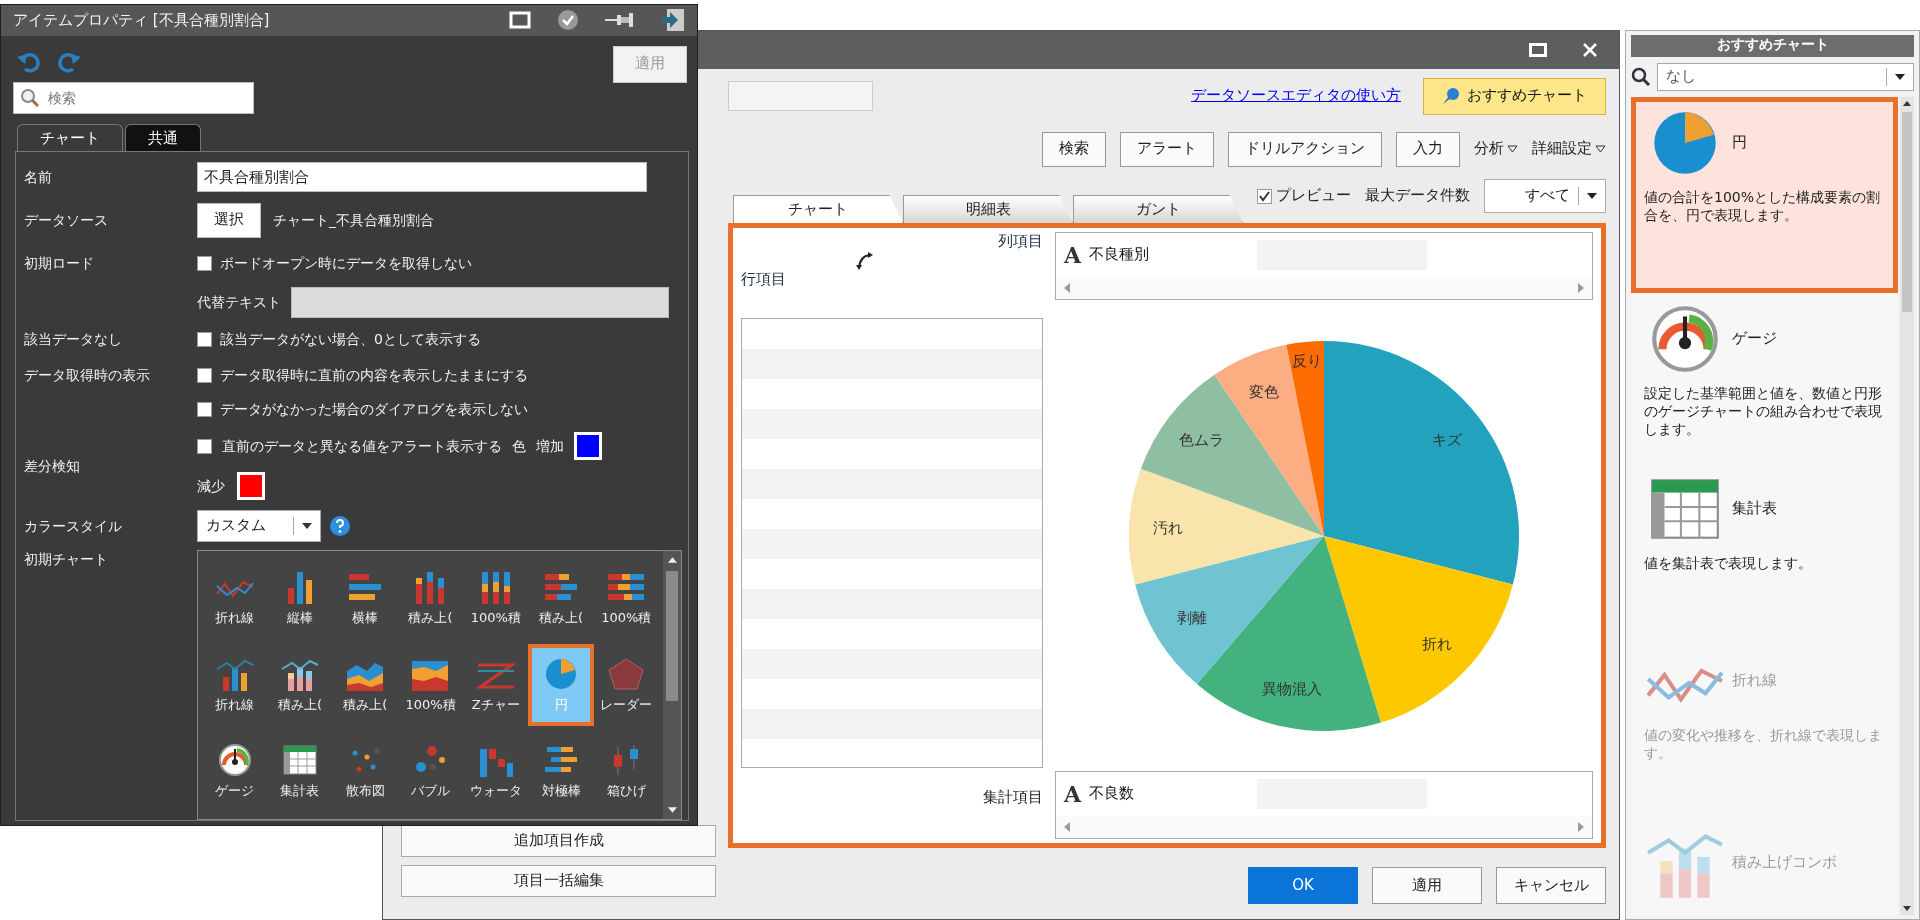  I want to click on menu-button: 分析, so click(1496, 149).